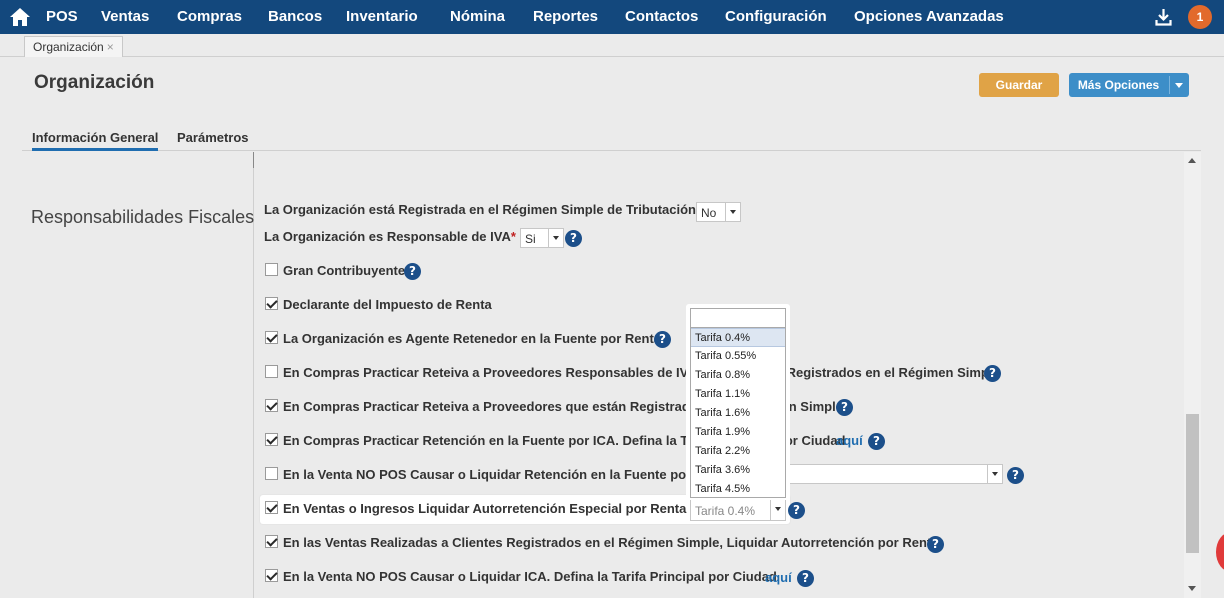 The image size is (1224, 598). Describe the element at coordinates (20, 17) in the screenshot. I see `home-icon` at that location.